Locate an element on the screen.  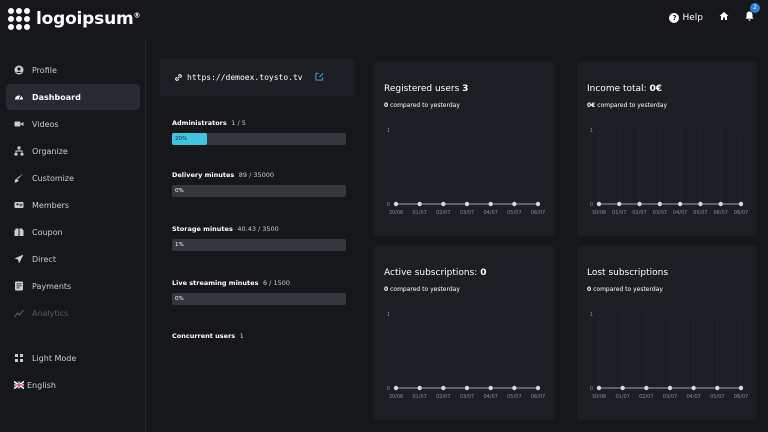
send-icon is located at coordinates (19, 259).